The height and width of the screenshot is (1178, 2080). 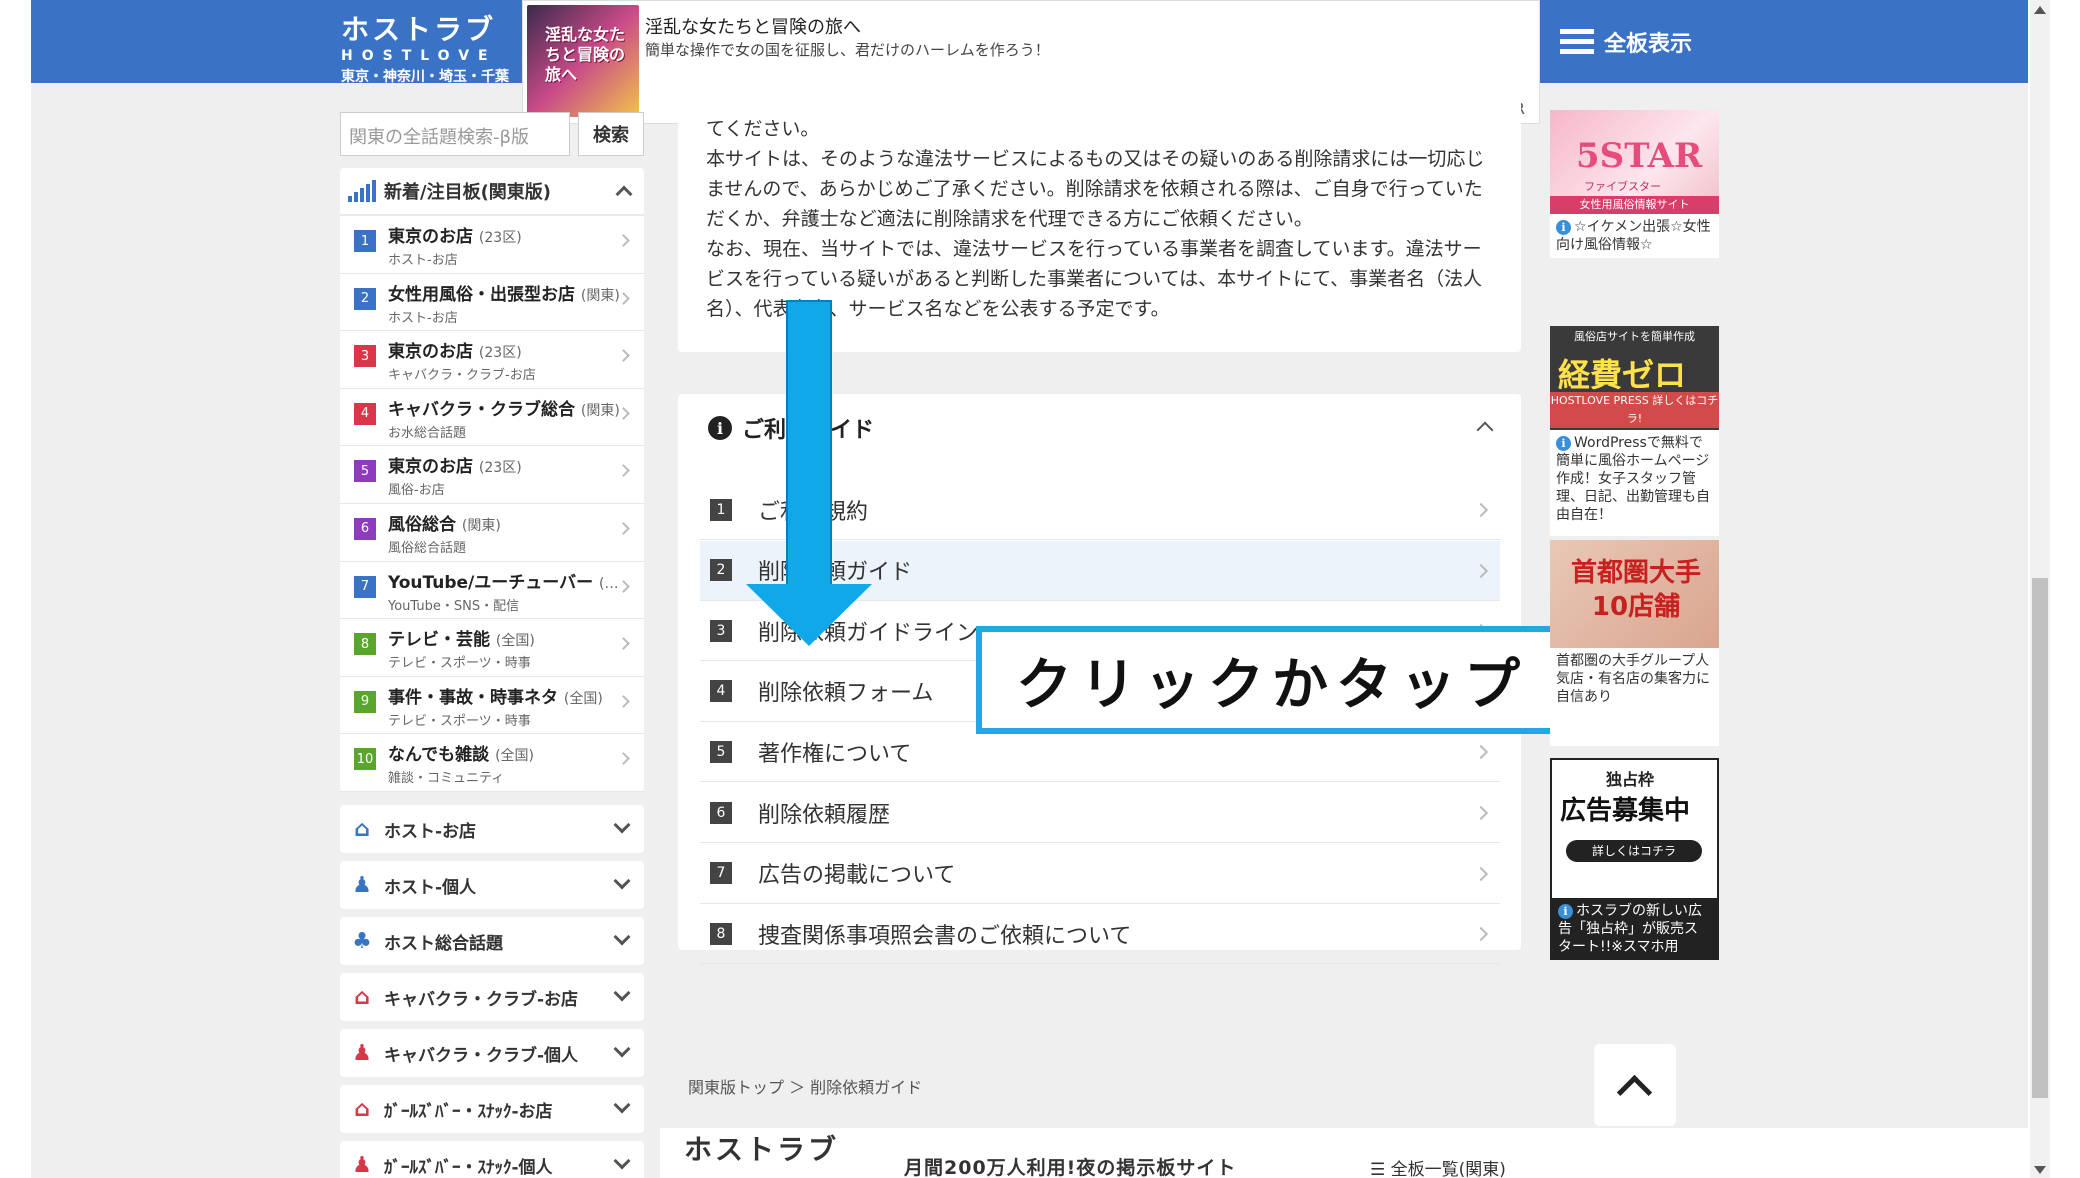 What do you see at coordinates (1625, 811) in the screenshot?
I see `ad-image-text: 広告募集中` at bounding box center [1625, 811].